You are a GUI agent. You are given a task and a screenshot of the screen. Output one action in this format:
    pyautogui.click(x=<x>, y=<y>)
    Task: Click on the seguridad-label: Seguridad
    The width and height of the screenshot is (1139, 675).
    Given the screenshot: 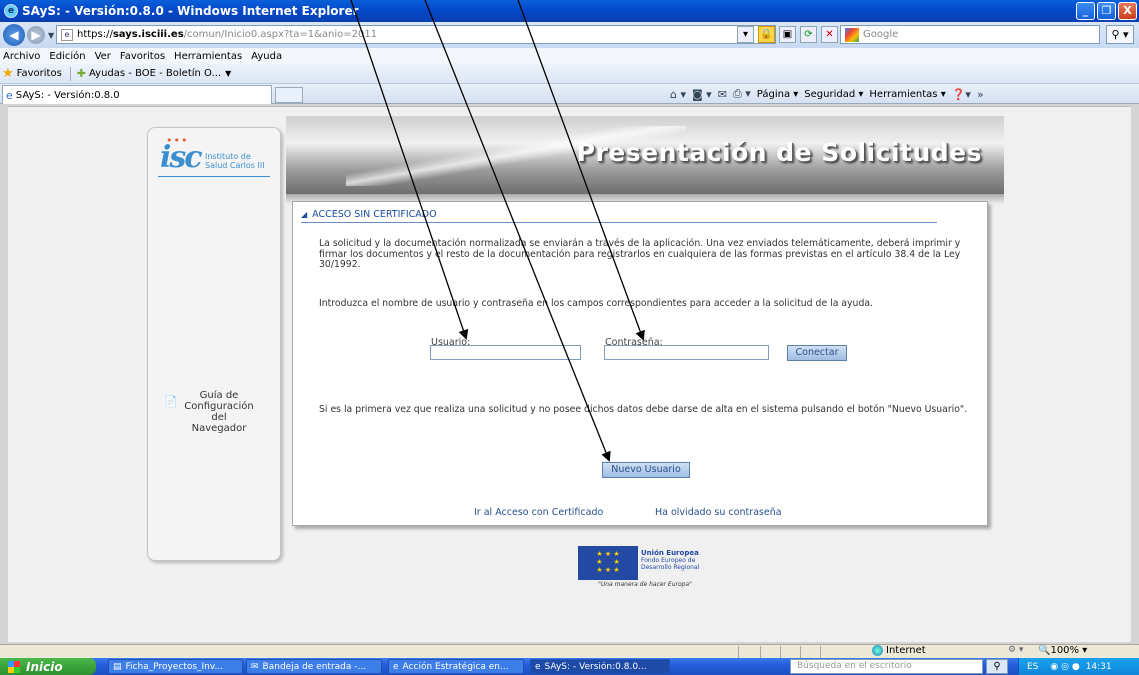 What is the action you would take?
    pyautogui.click(x=830, y=94)
    